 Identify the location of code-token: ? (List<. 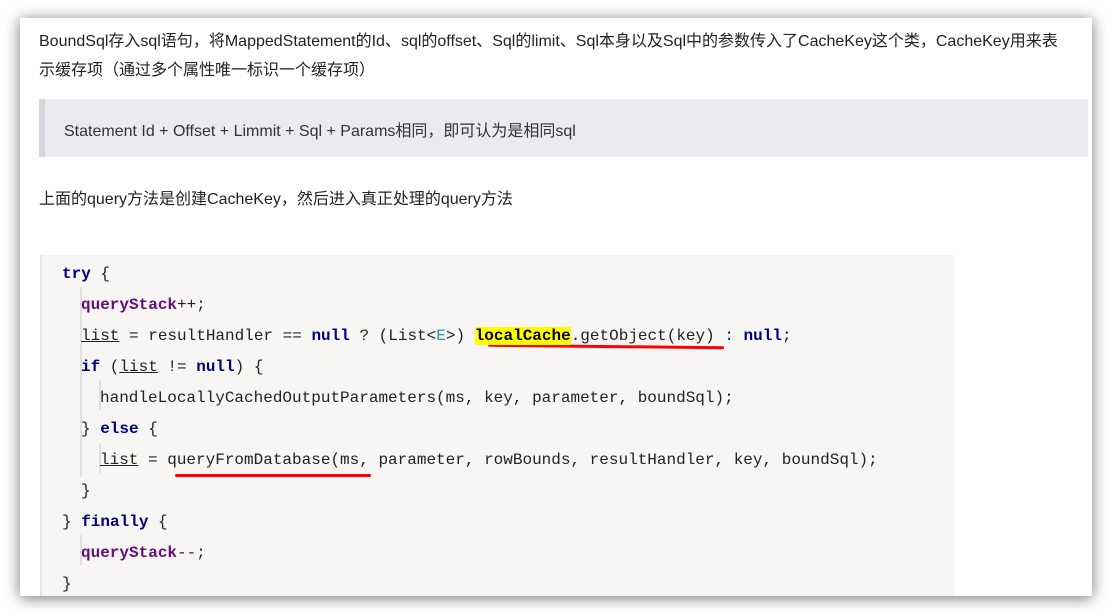
(393, 336).